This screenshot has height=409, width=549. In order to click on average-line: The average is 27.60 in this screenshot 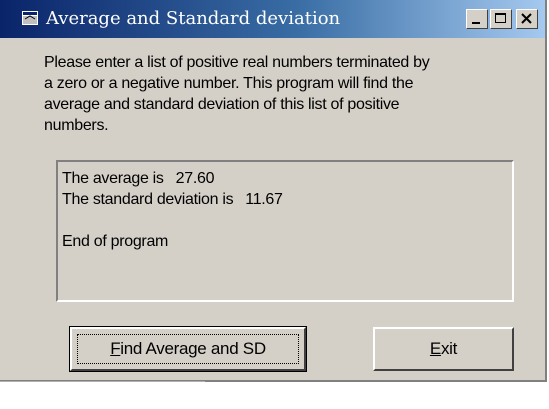, I will do `click(287, 178)`.